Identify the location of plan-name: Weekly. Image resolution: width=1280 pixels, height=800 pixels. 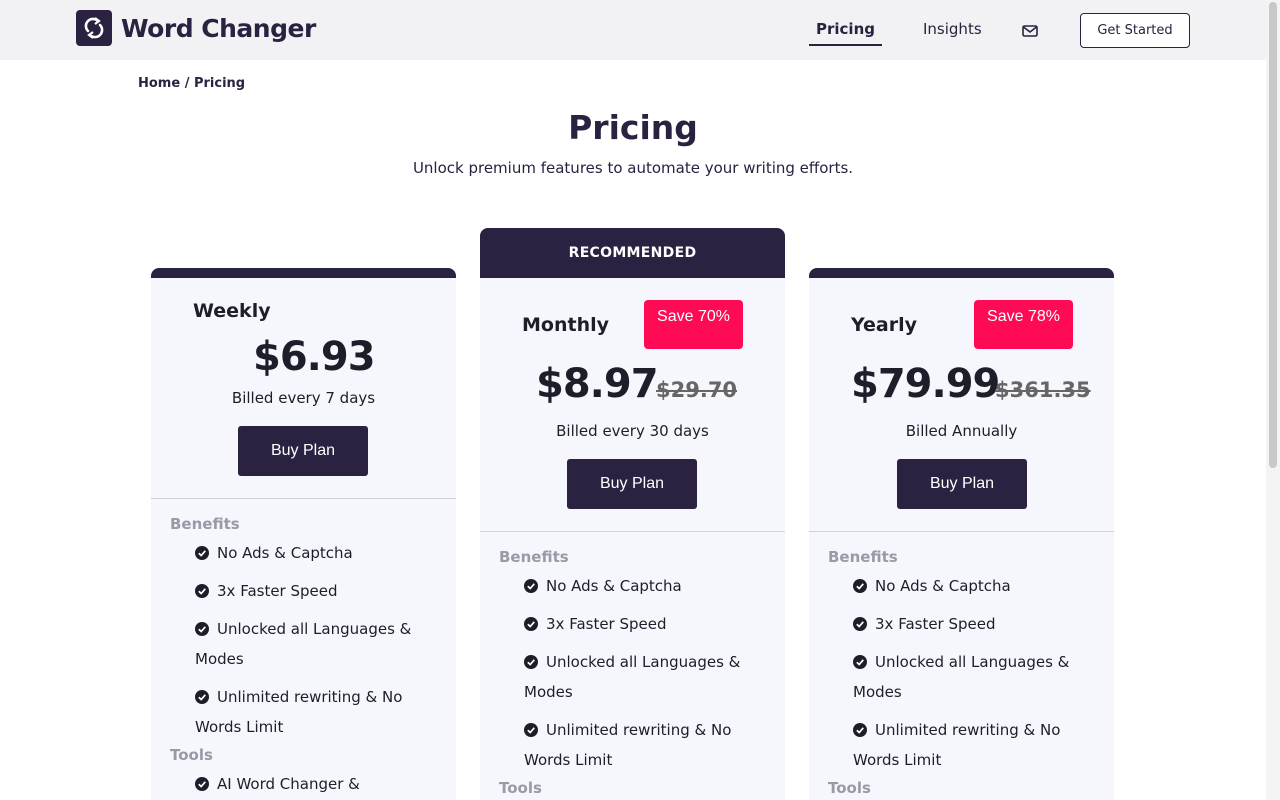
(232, 311).